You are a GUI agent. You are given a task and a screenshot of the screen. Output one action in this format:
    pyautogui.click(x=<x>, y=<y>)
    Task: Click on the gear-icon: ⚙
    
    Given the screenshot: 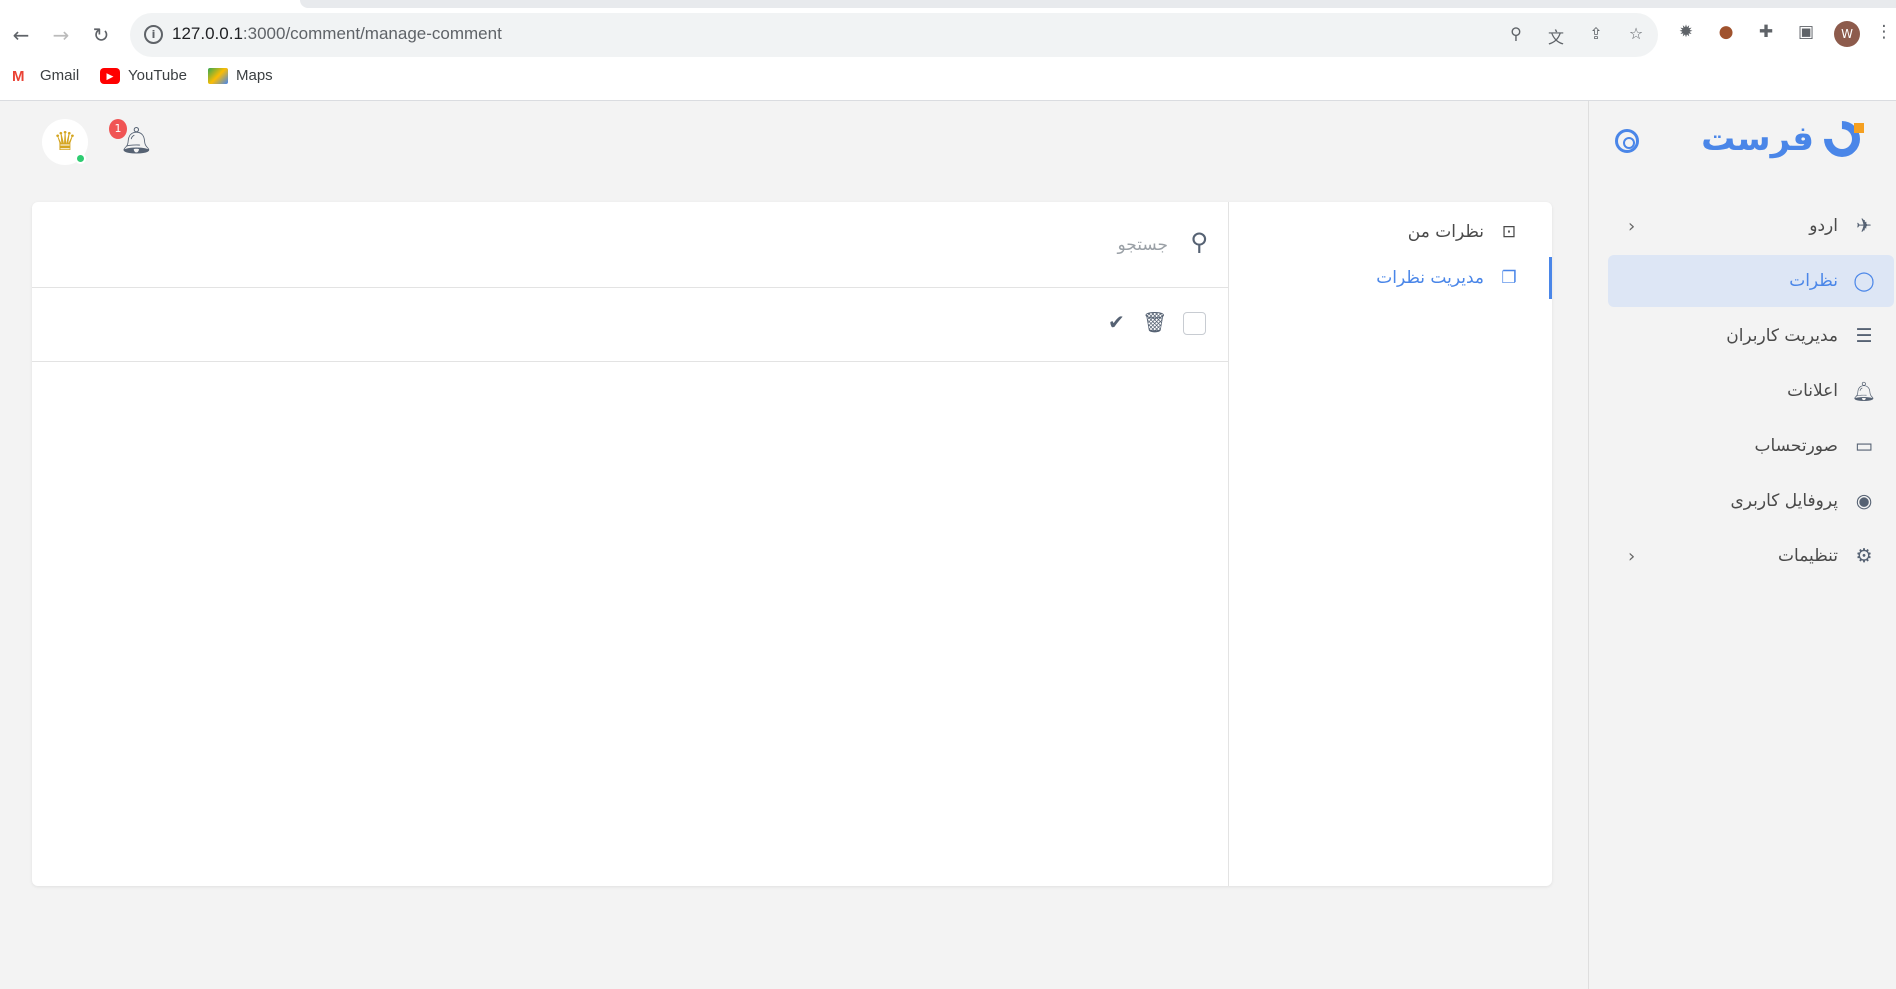 What is the action you would take?
    pyautogui.click(x=1864, y=556)
    